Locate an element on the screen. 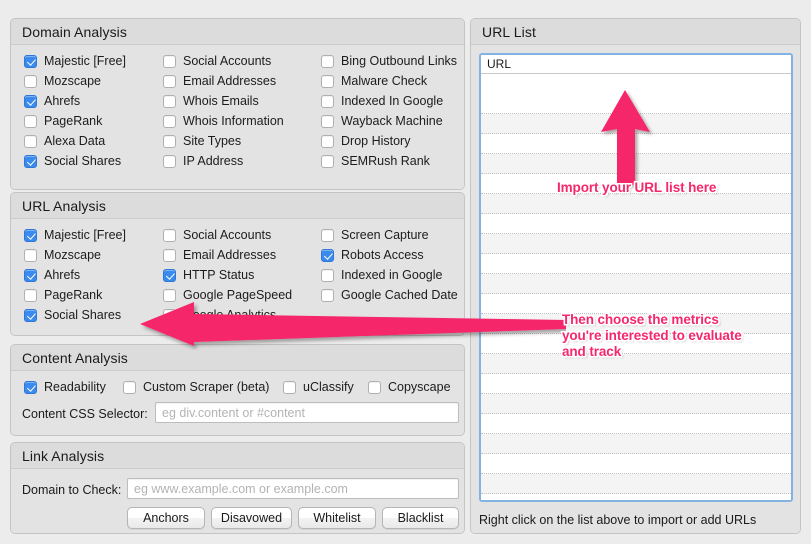 The height and width of the screenshot is (544, 811). checkbox-row: Whois Information is located at coordinates (223, 121).